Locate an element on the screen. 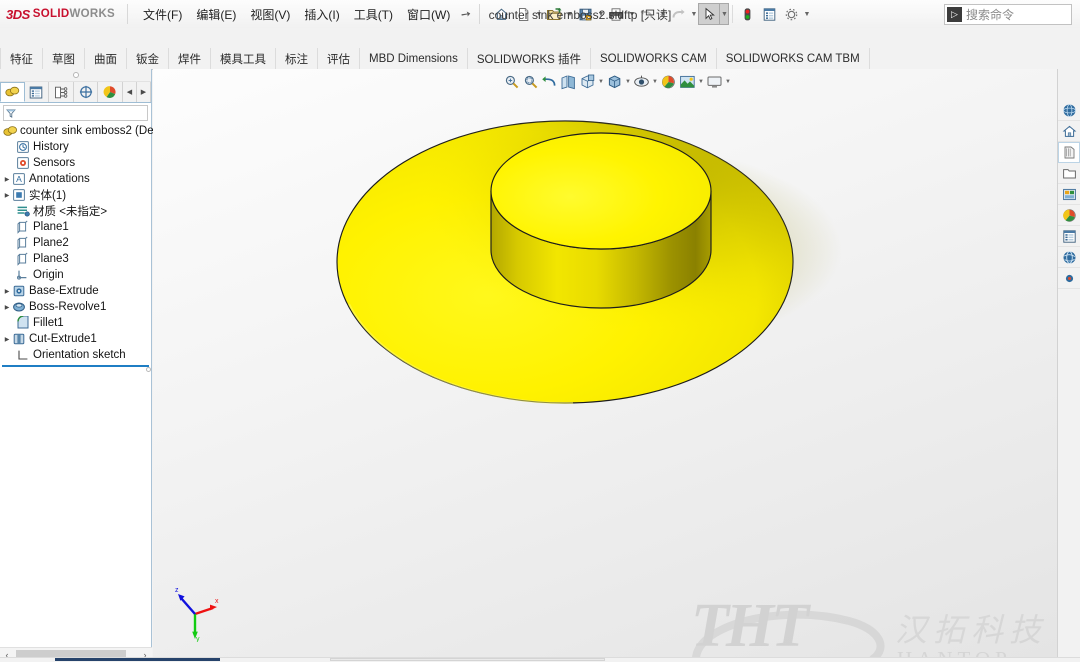 The width and height of the screenshot is (1080, 662). tab-property-manager is located at coordinates (37, 92).